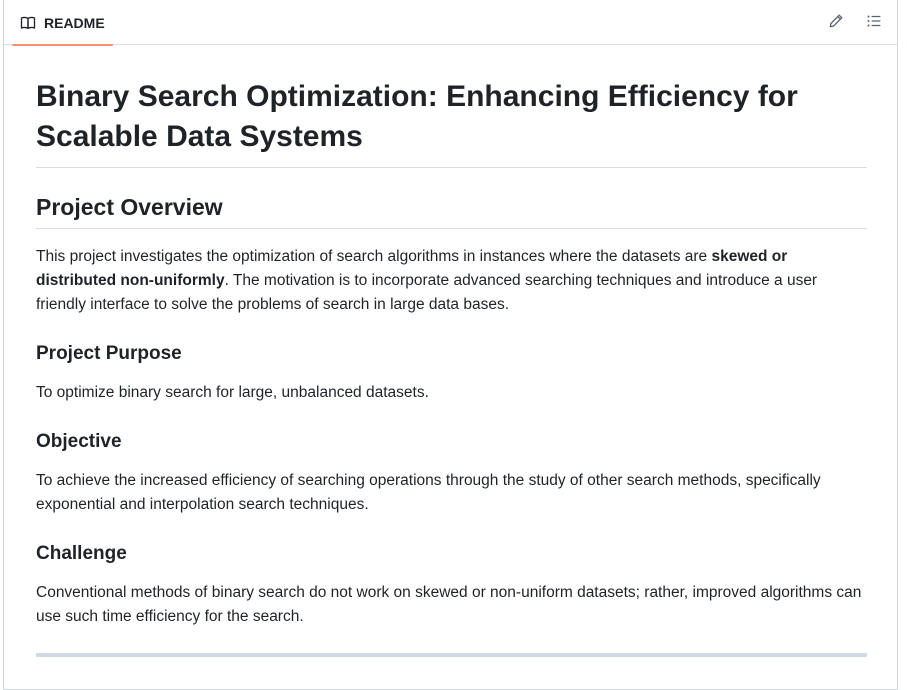 The width and height of the screenshot is (907, 690). What do you see at coordinates (451, 210) in the screenshot?
I see `overview-heading: Project Overview` at bounding box center [451, 210].